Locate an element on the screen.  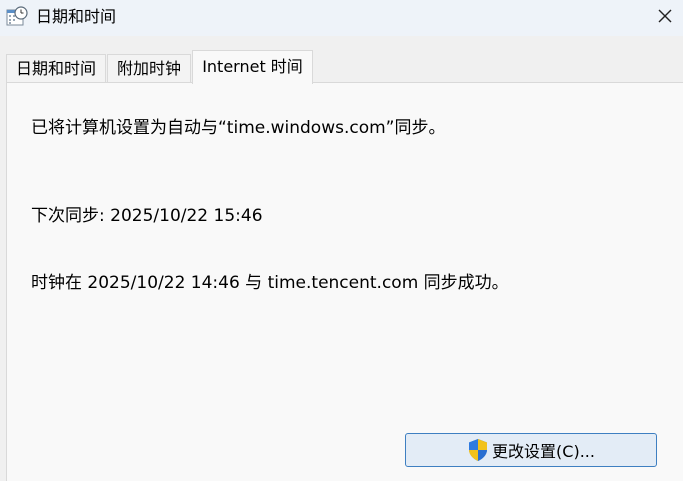
close-button is located at coordinates (665, 18).